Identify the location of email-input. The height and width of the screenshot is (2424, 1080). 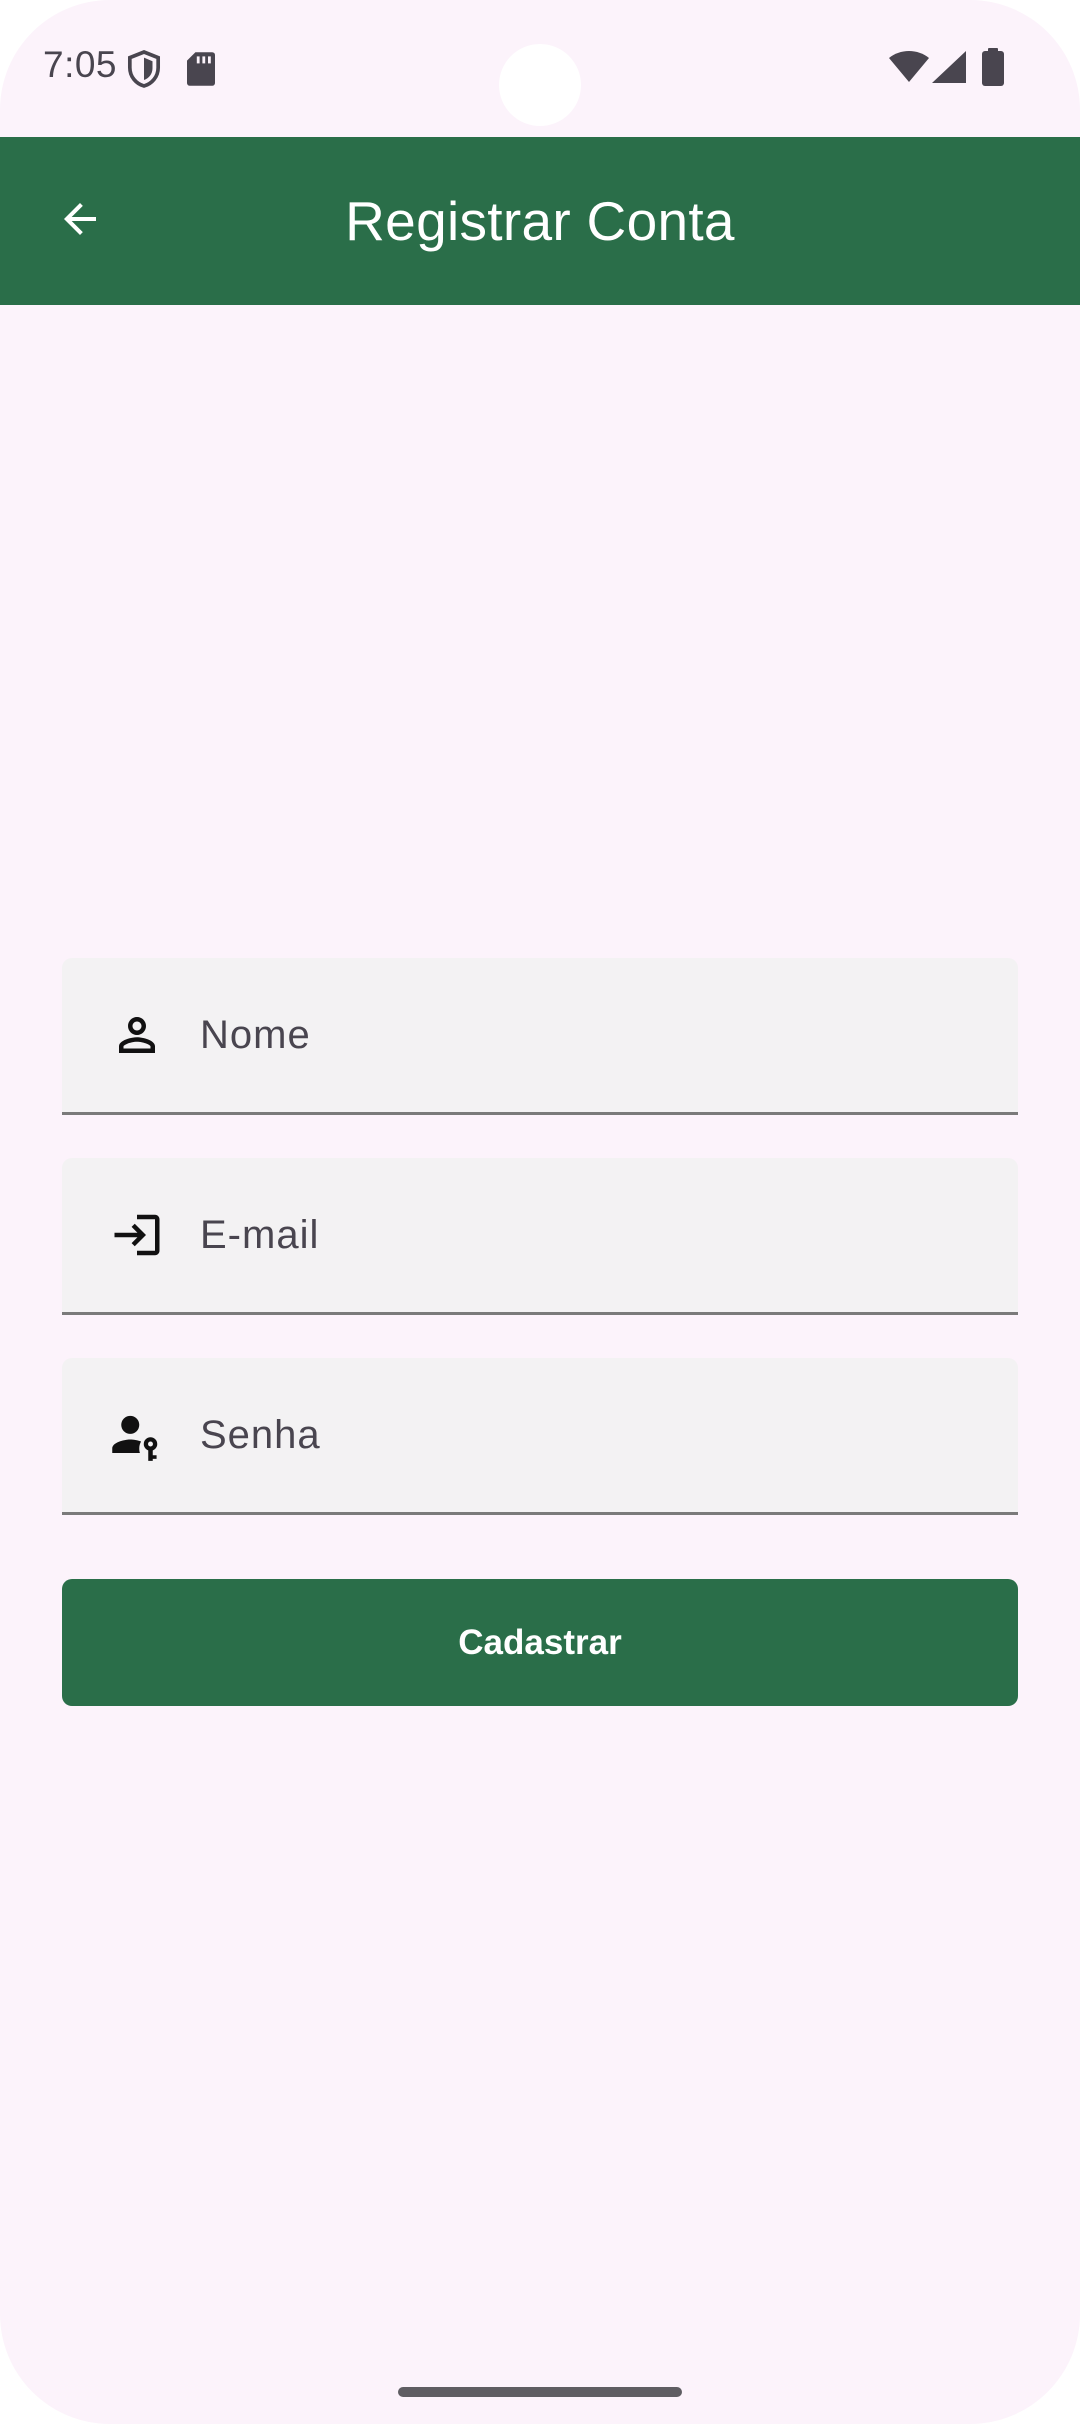
(590, 1235).